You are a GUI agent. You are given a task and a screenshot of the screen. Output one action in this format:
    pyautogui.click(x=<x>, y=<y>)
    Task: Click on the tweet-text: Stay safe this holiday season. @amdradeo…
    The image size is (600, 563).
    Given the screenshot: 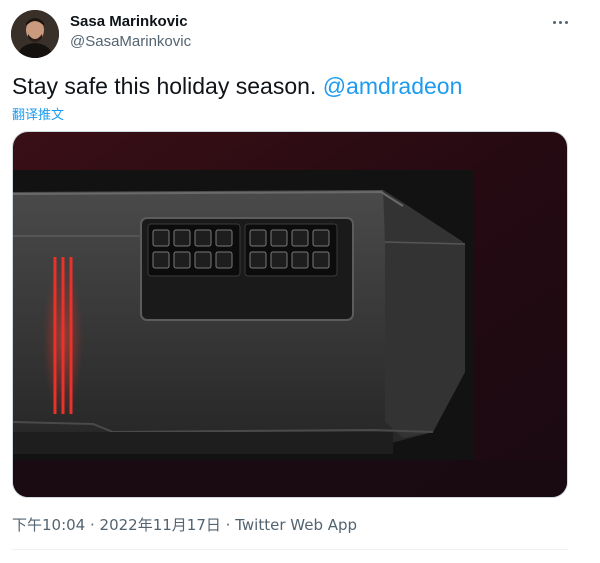 What is the action you would take?
    pyautogui.click(x=237, y=86)
    